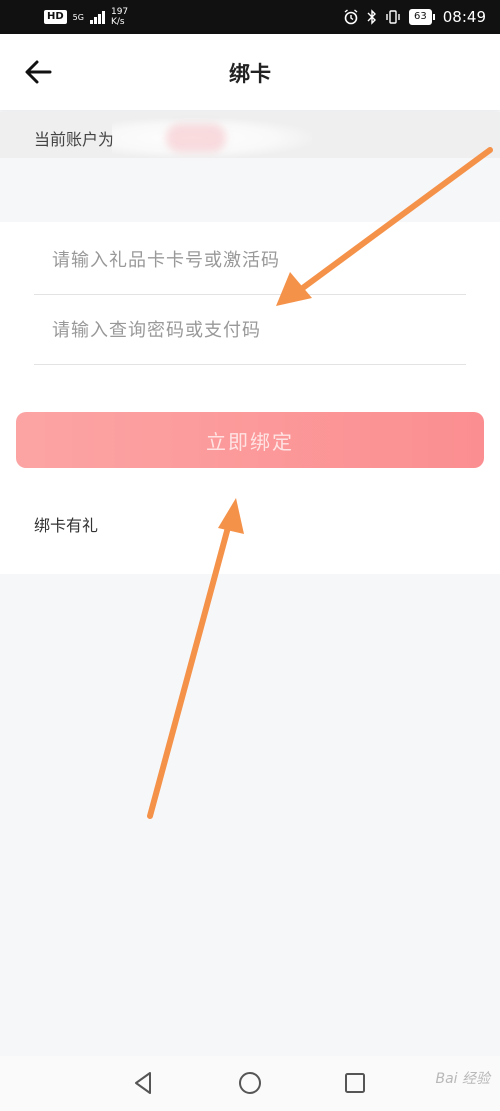 Image resolution: width=500 pixels, height=1111 pixels. Describe the element at coordinates (74, 139) in the screenshot. I see `account-label: 当前账户为` at that location.